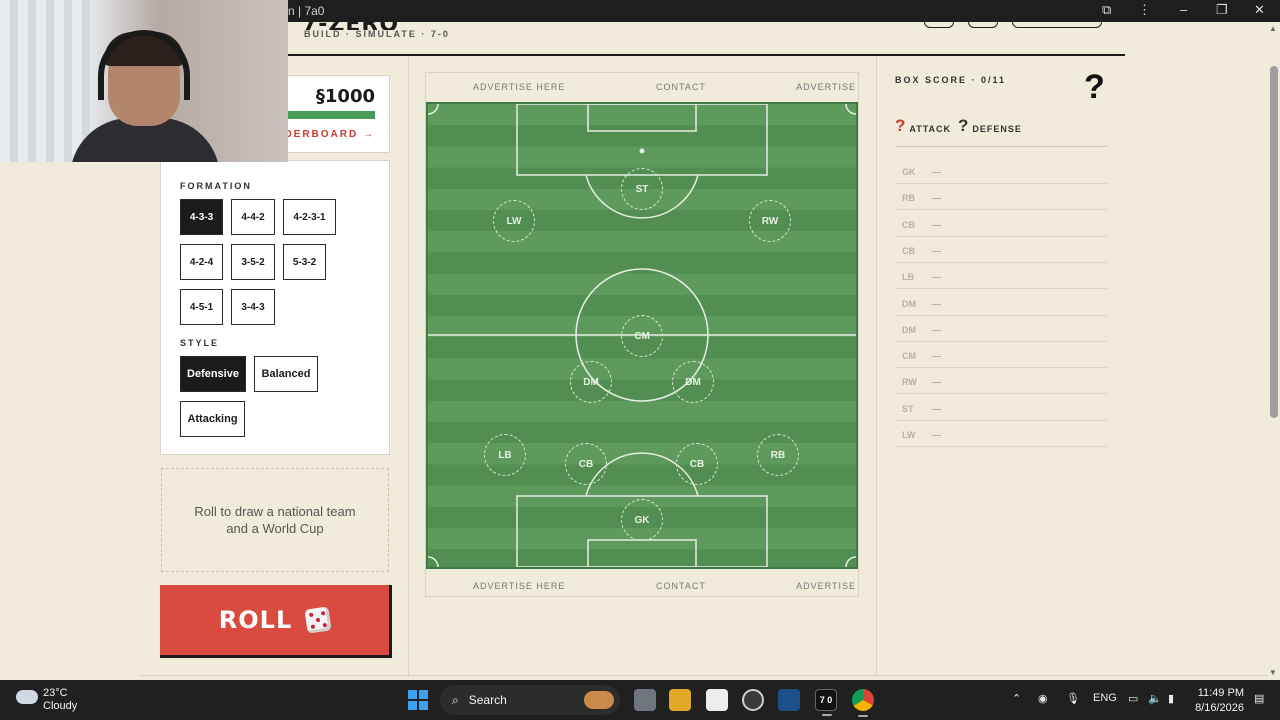 The width and height of the screenshot is (1280, 720). What do you see at coordinates (697, 464) in the screenshot?
I see `pitch-position-cb-right: CB` at bounding box center [697, 464].